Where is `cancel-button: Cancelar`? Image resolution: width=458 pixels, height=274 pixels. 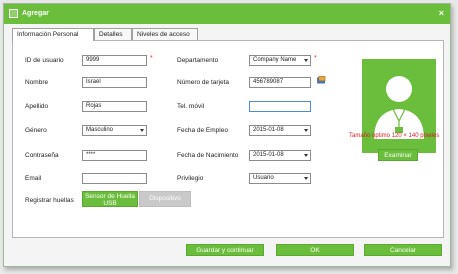
cancel-button: Cancelar is located at coordinates (403, 250).